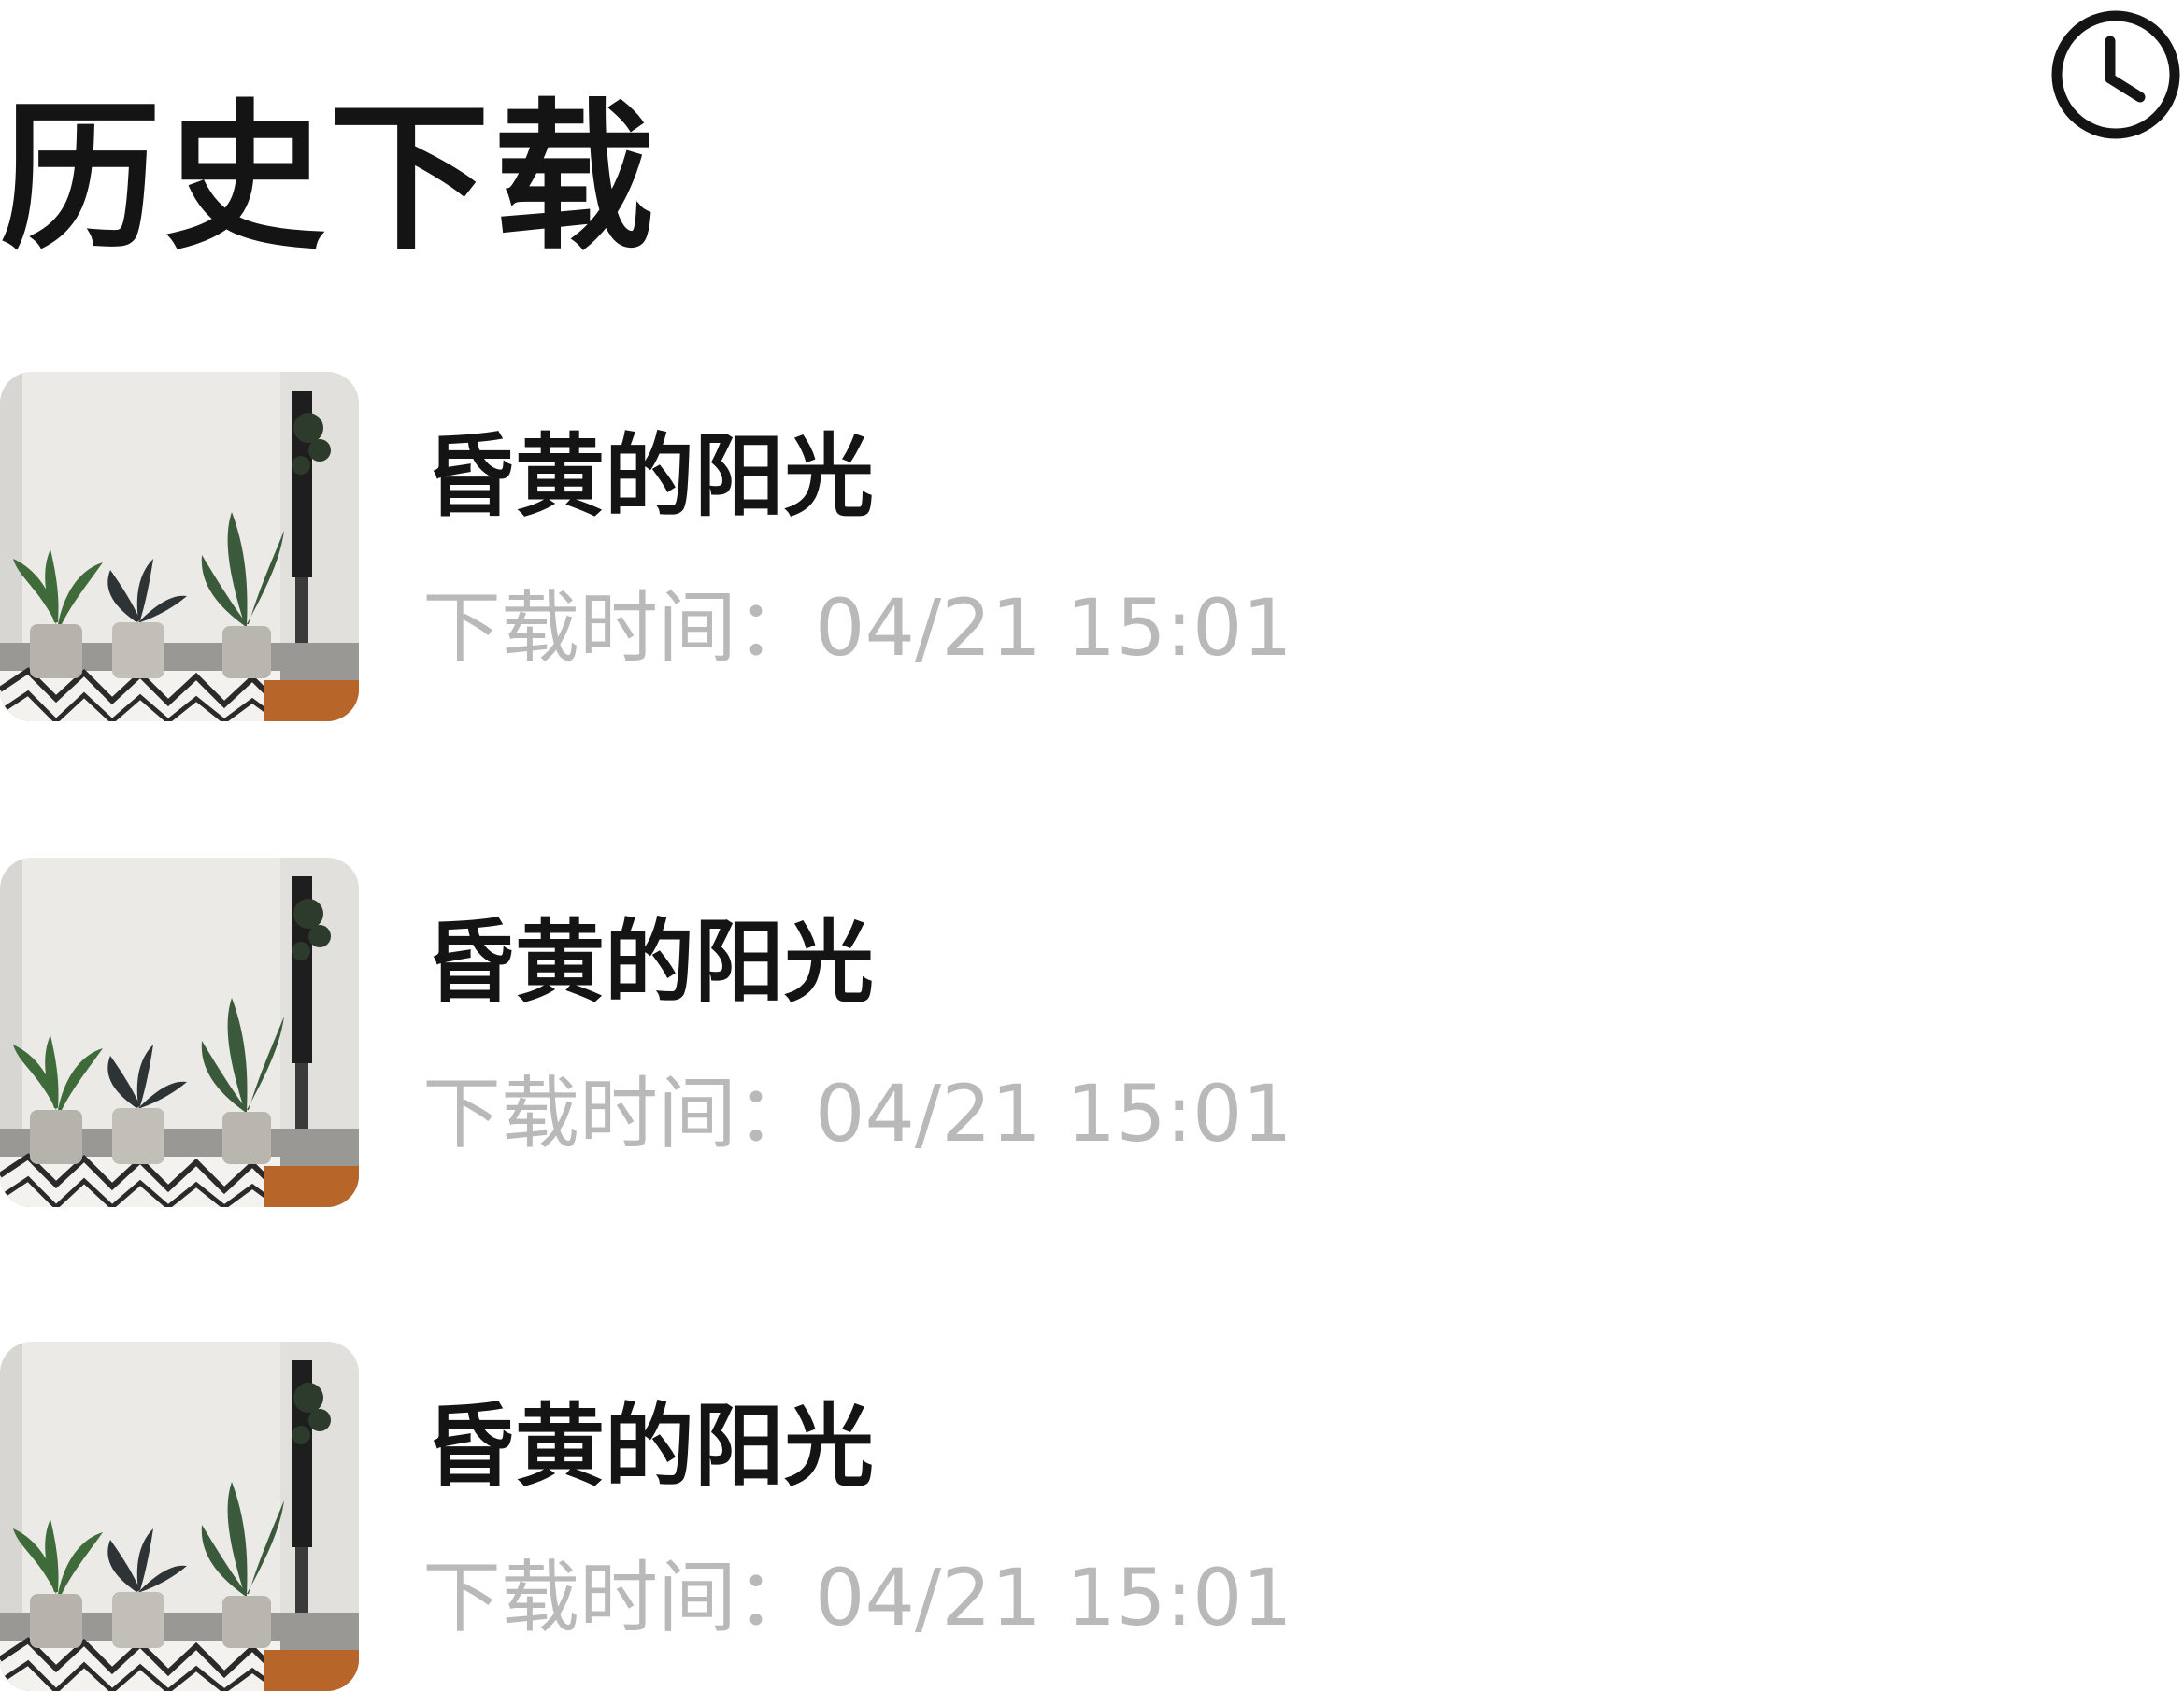  What do you see at coordinates (329, 178) in the screenshot?
I see `page-title: 历史下载` at bounding box center [329, 178].